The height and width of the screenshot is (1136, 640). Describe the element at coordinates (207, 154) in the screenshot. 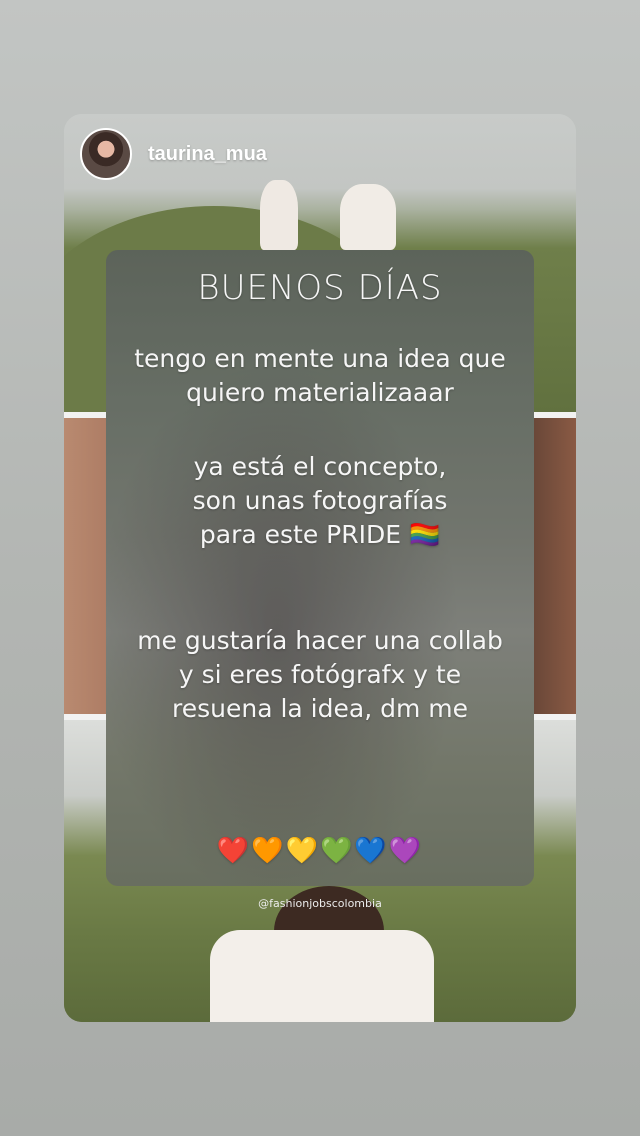

I see `username: taurina_mua` at that location.